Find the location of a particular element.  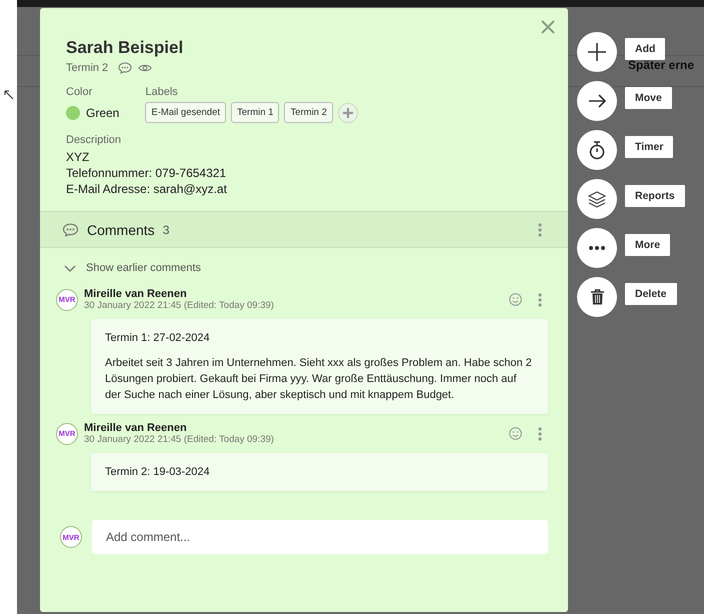

add-label-button is located at coordinates (348, 112).